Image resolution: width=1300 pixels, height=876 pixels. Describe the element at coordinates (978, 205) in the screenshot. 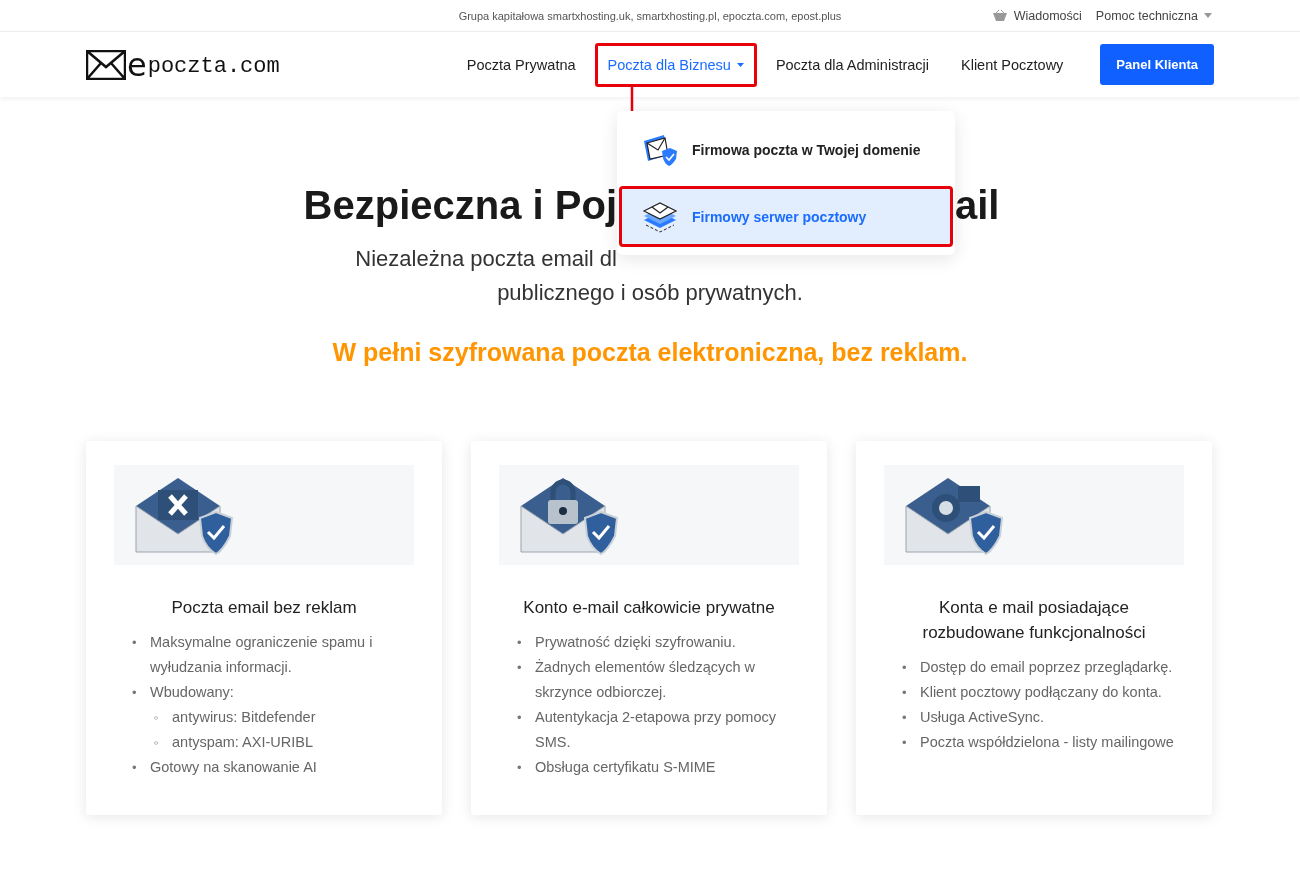

I see `heading-text: ail` at that location.